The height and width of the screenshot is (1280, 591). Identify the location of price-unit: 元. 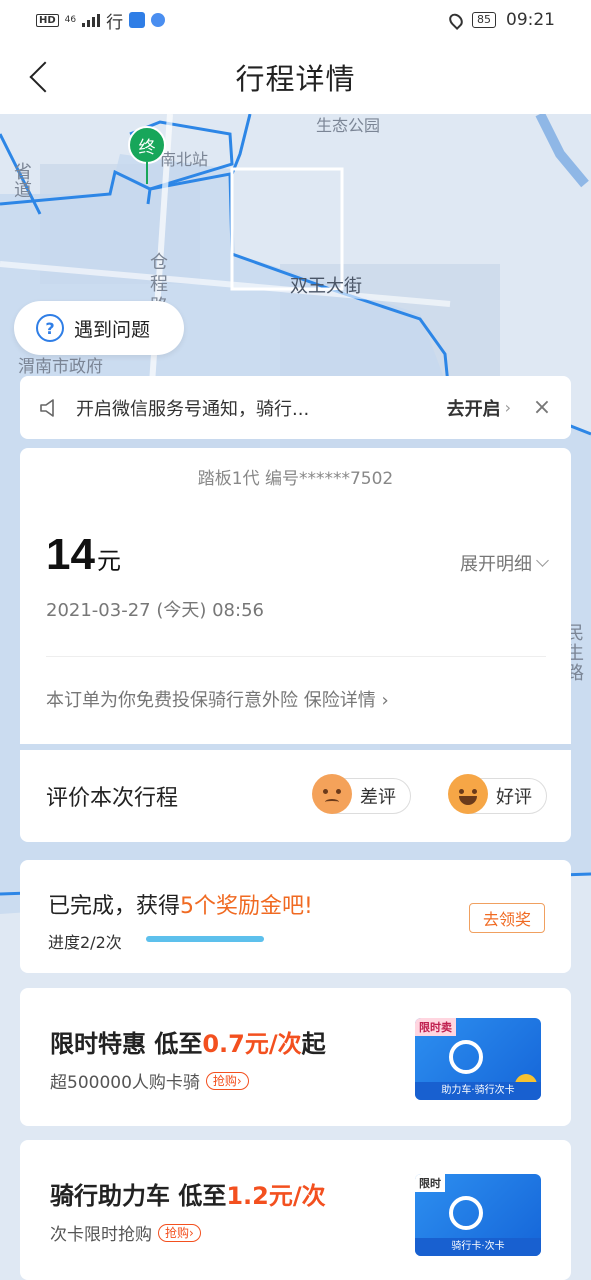
(108, 561).